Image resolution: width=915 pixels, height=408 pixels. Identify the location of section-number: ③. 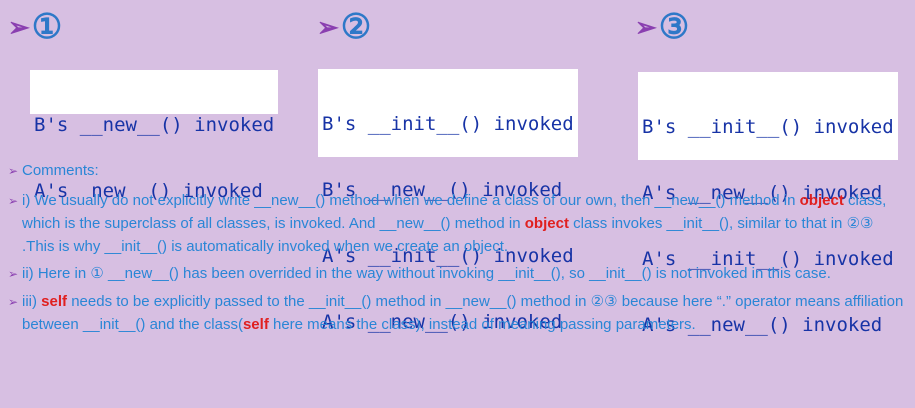
(674, 27).